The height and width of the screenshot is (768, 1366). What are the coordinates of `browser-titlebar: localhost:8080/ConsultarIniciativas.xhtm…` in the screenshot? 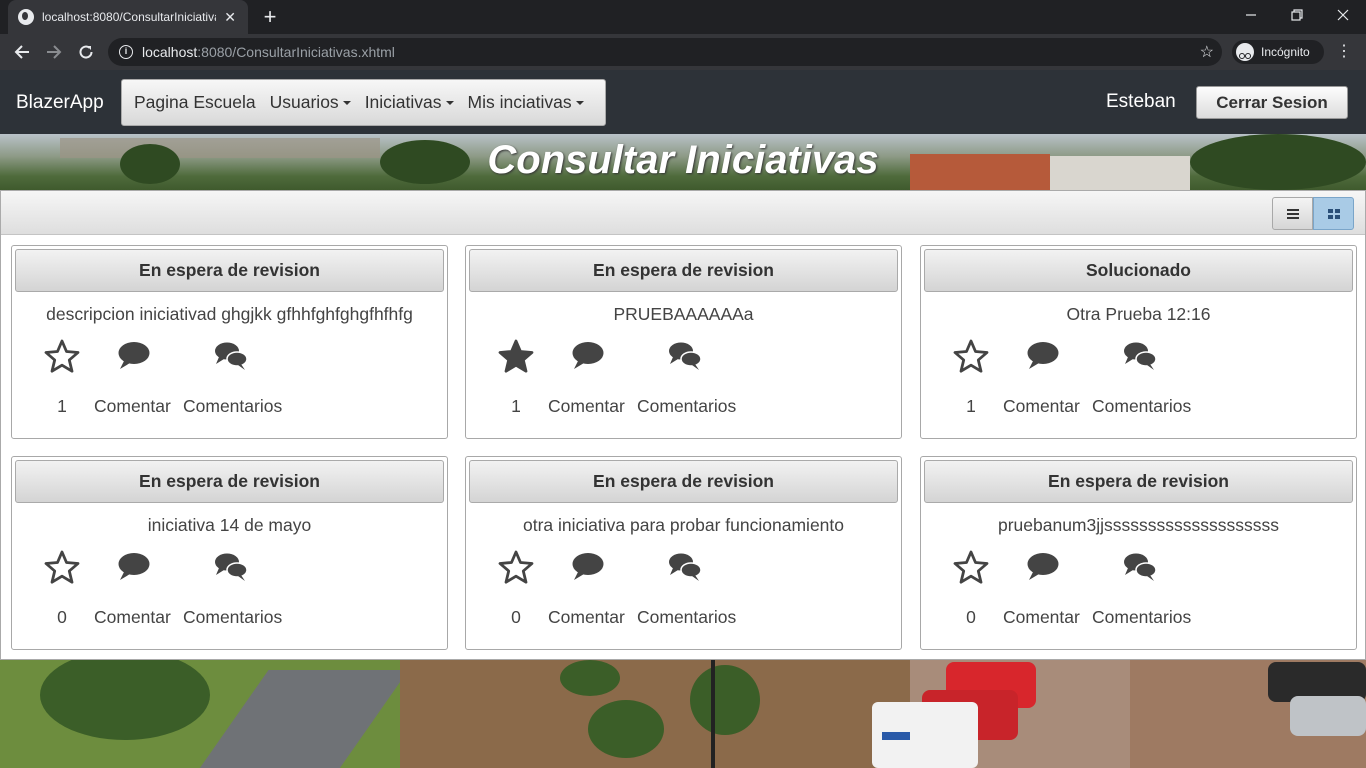 It's located at (683, 17).